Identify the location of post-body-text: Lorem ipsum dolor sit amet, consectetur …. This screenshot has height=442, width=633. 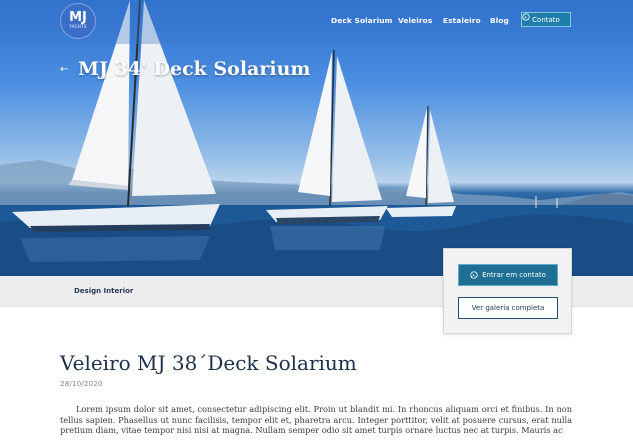
(316, 420).